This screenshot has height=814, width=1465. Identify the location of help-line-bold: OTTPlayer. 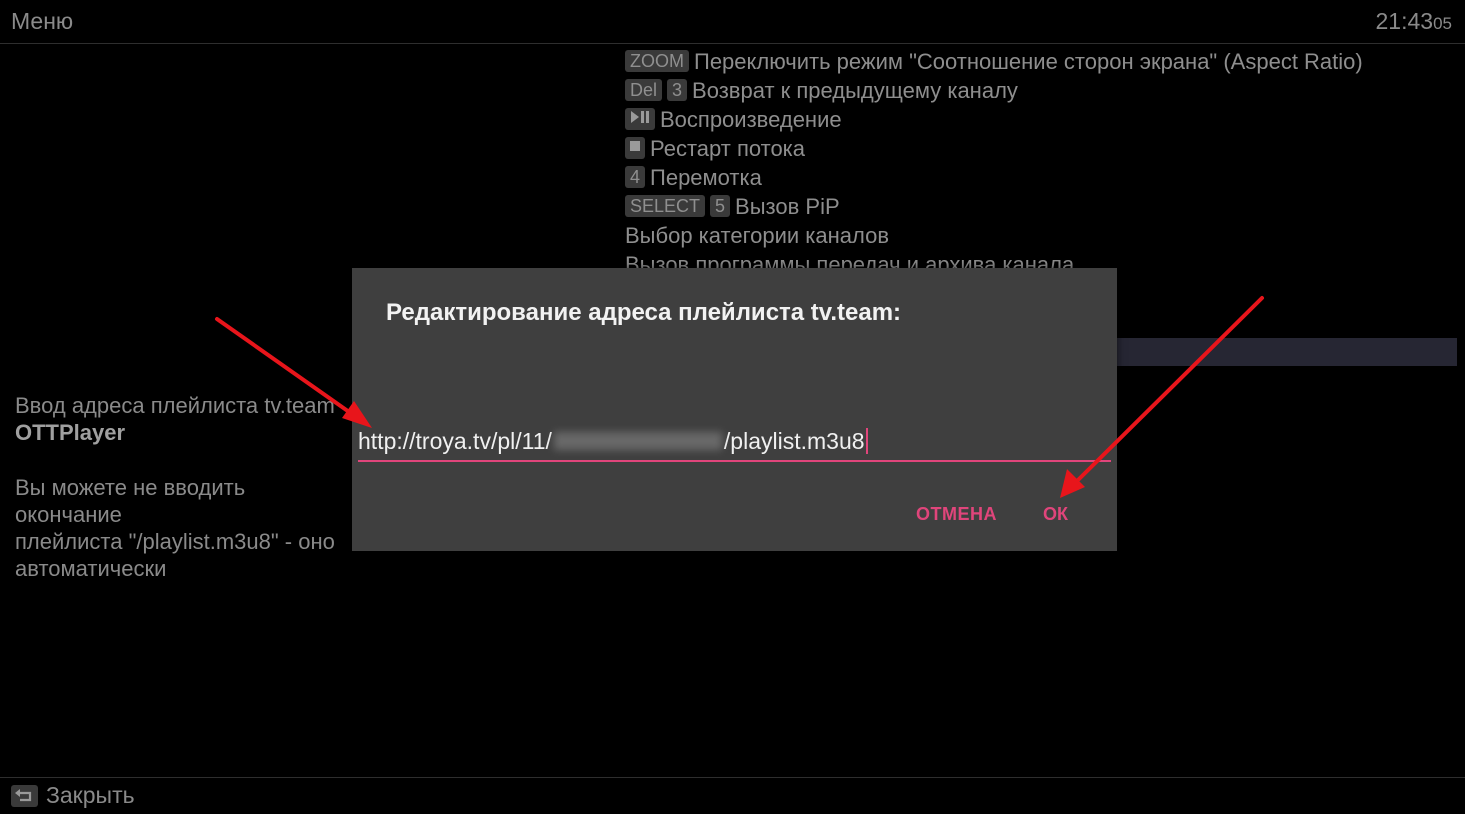
(70, 432).